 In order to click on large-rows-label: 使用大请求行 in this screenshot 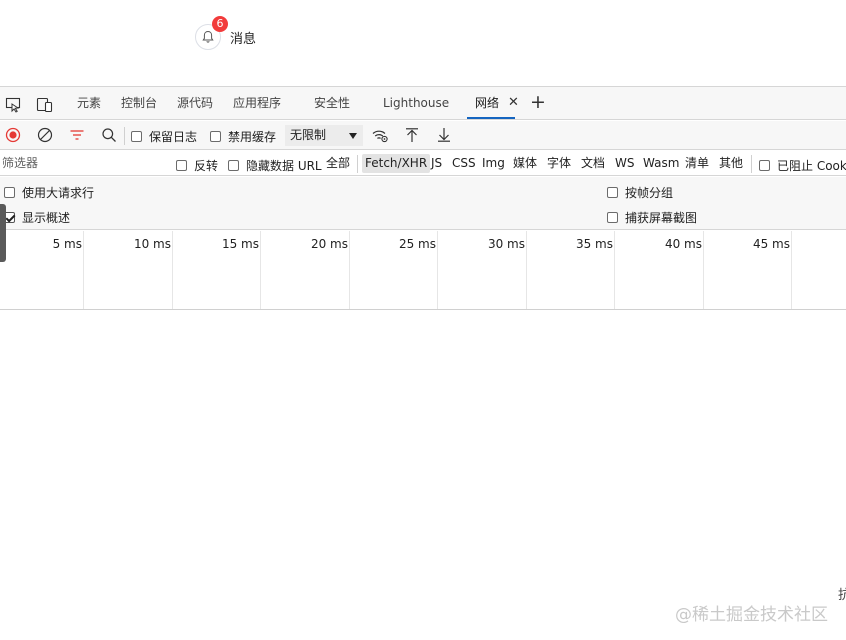, I will do `click(58, 193)`.